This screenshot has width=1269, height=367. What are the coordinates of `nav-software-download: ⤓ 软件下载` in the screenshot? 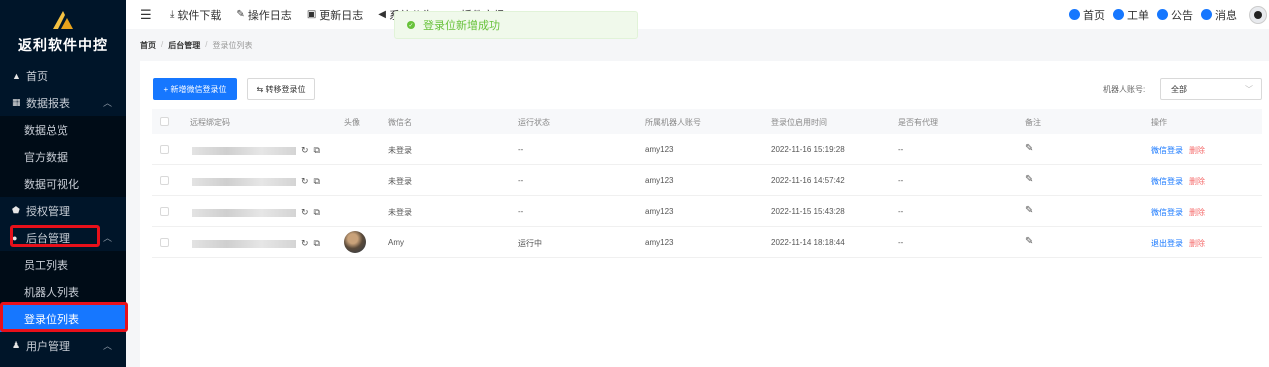 It's located at (195, 15).